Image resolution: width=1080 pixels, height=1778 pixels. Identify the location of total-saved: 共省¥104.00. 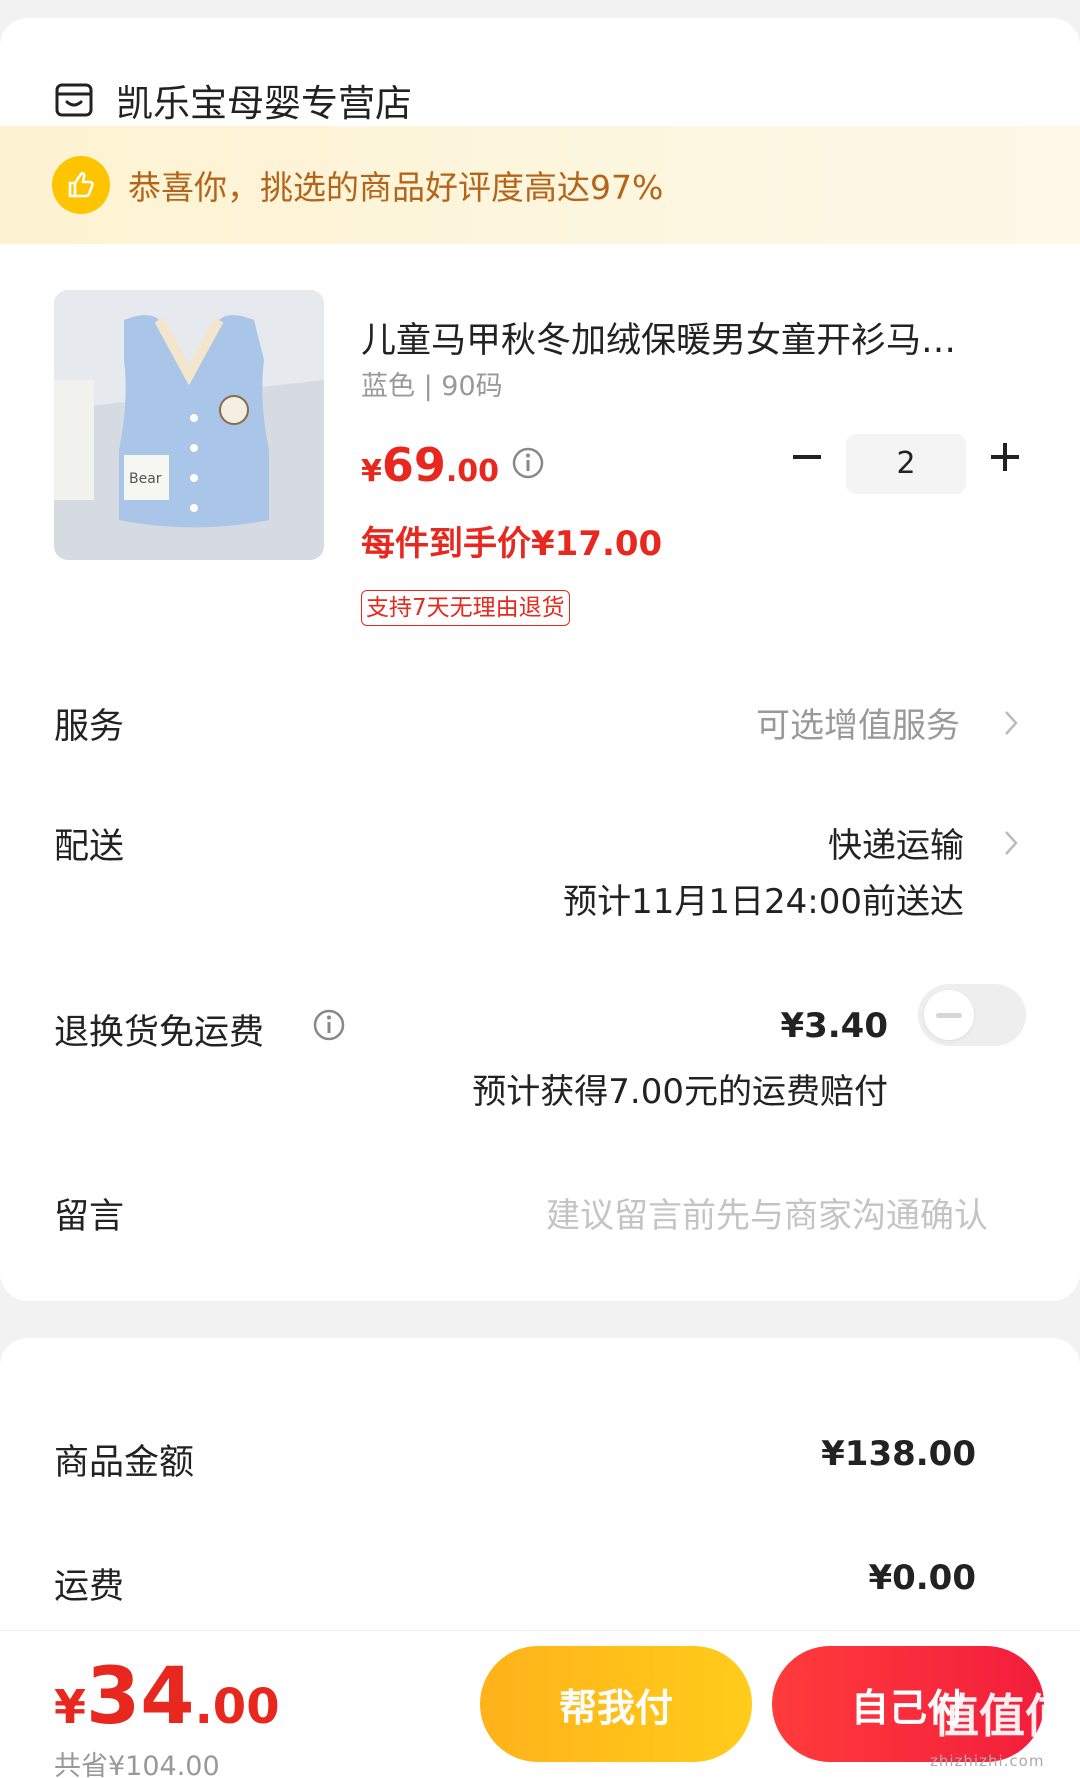
(137, 1764).